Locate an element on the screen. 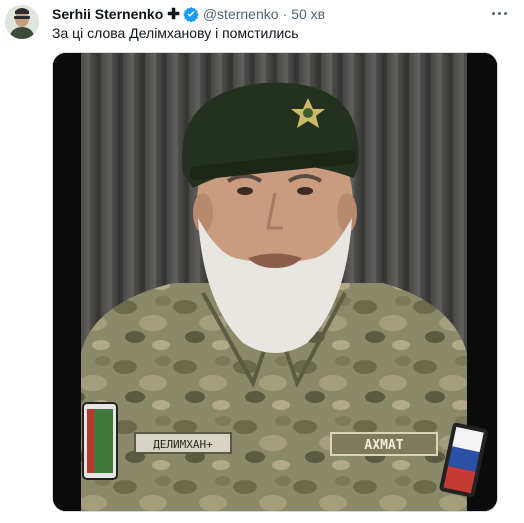  tweet-header: Serhii Sternenko ✚ @sternenko · 50 хв is located at coordinates (263, 14).